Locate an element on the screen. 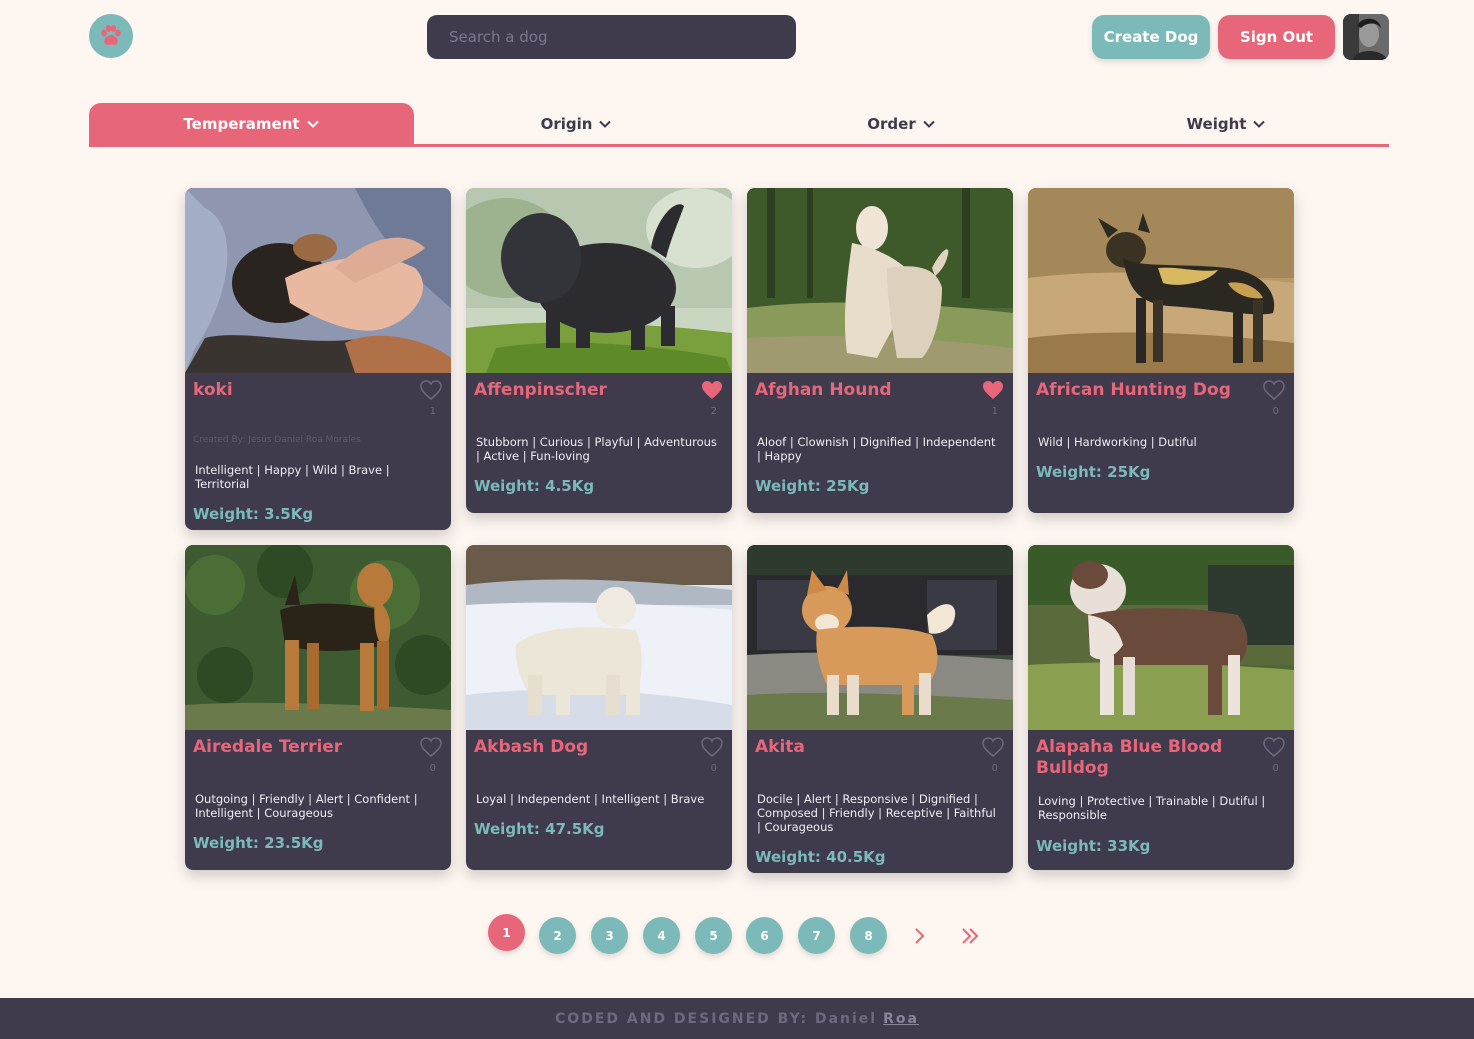 This screenshot has width=1474, height=1039. filter-label: Order is located at coordinates (891, 123).